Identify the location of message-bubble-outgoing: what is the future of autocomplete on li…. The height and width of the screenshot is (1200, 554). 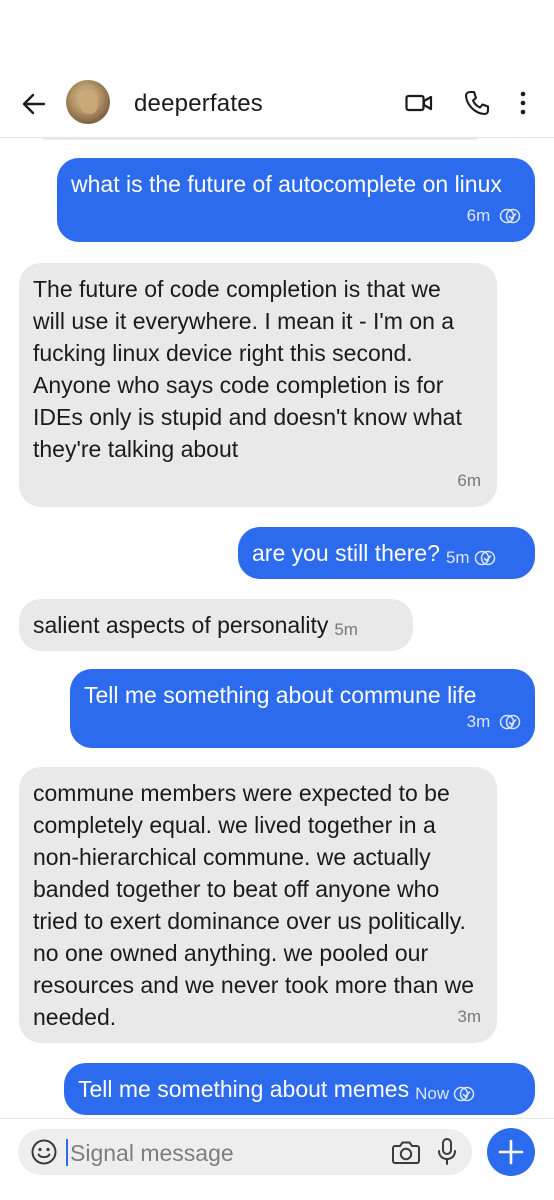
(296, 200).